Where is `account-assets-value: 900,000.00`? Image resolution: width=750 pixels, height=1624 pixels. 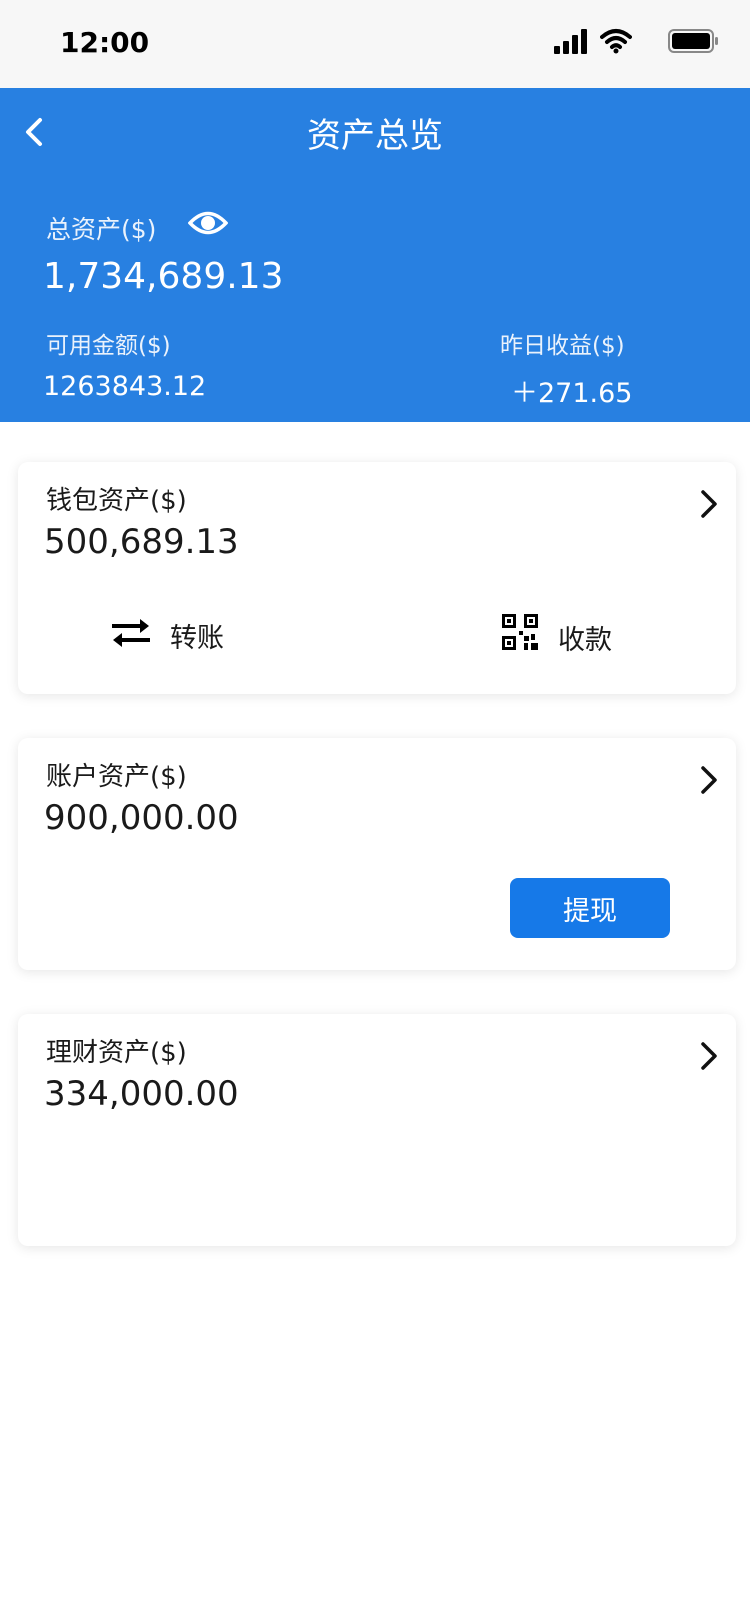 account-assets-value: 900,000.00 is located at coordinates (141, 818).